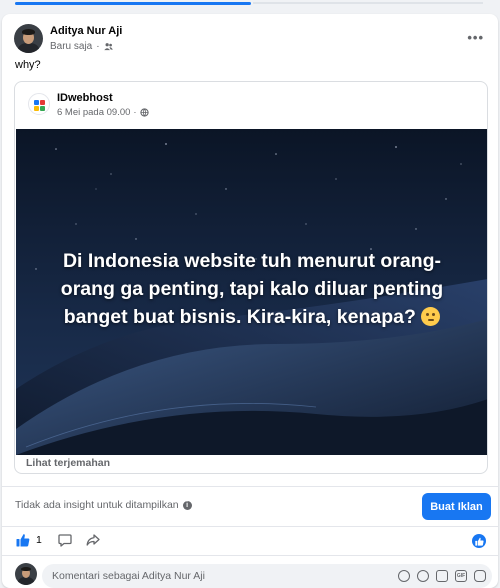 The height and width of the screenshot is (588, 500). What do you see at coordinates (86, 31) in the screenshot?
I see `author-name: Aditya Nur Aji` at bounding box center [86, 31].